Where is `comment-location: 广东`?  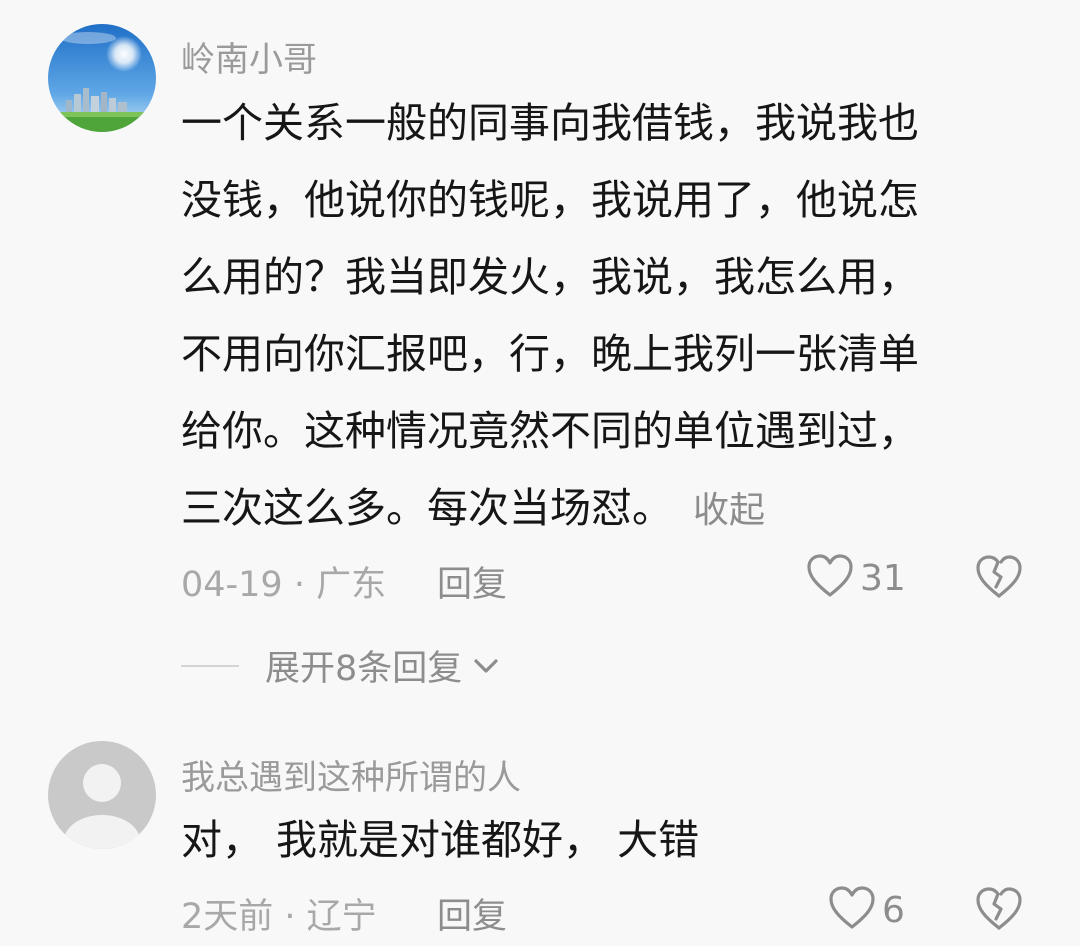
comment-location: 广东 is located at coordinates (351, 585).